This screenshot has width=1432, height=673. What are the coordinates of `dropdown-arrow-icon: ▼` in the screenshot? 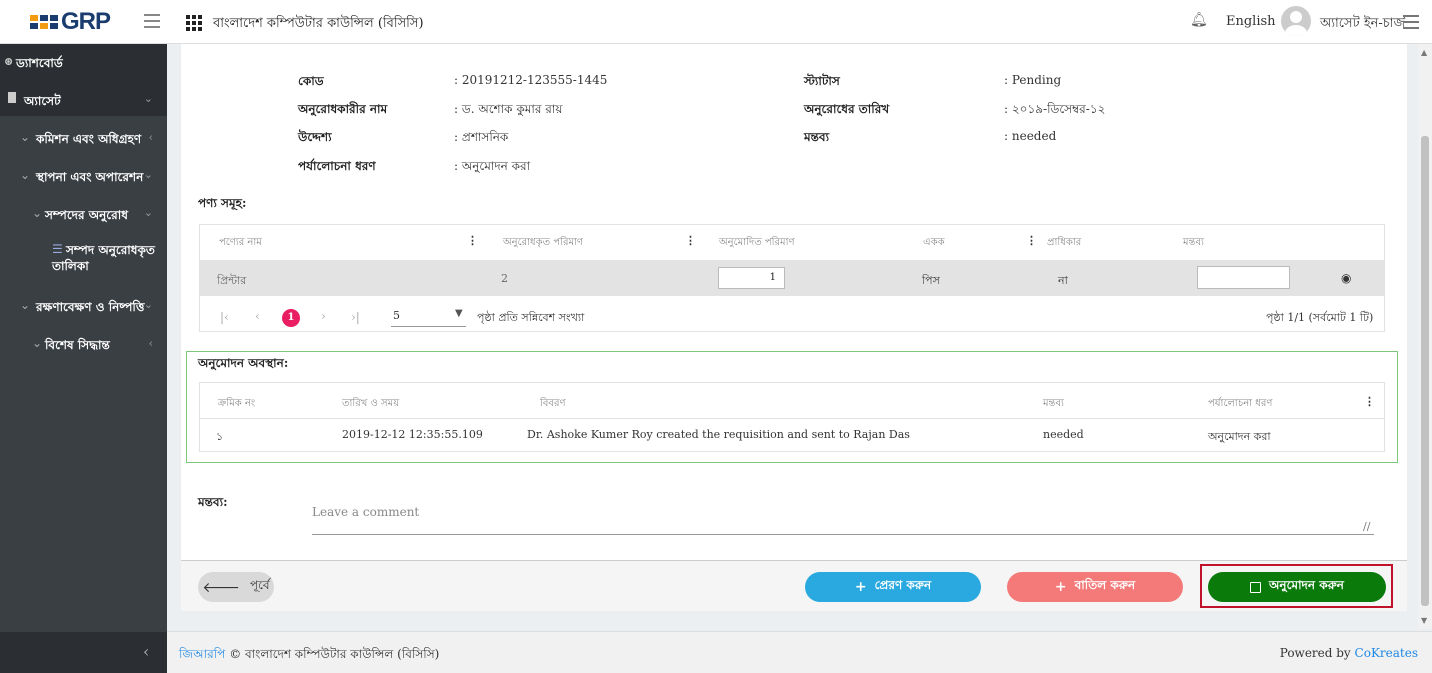 It's located at (459, 313).